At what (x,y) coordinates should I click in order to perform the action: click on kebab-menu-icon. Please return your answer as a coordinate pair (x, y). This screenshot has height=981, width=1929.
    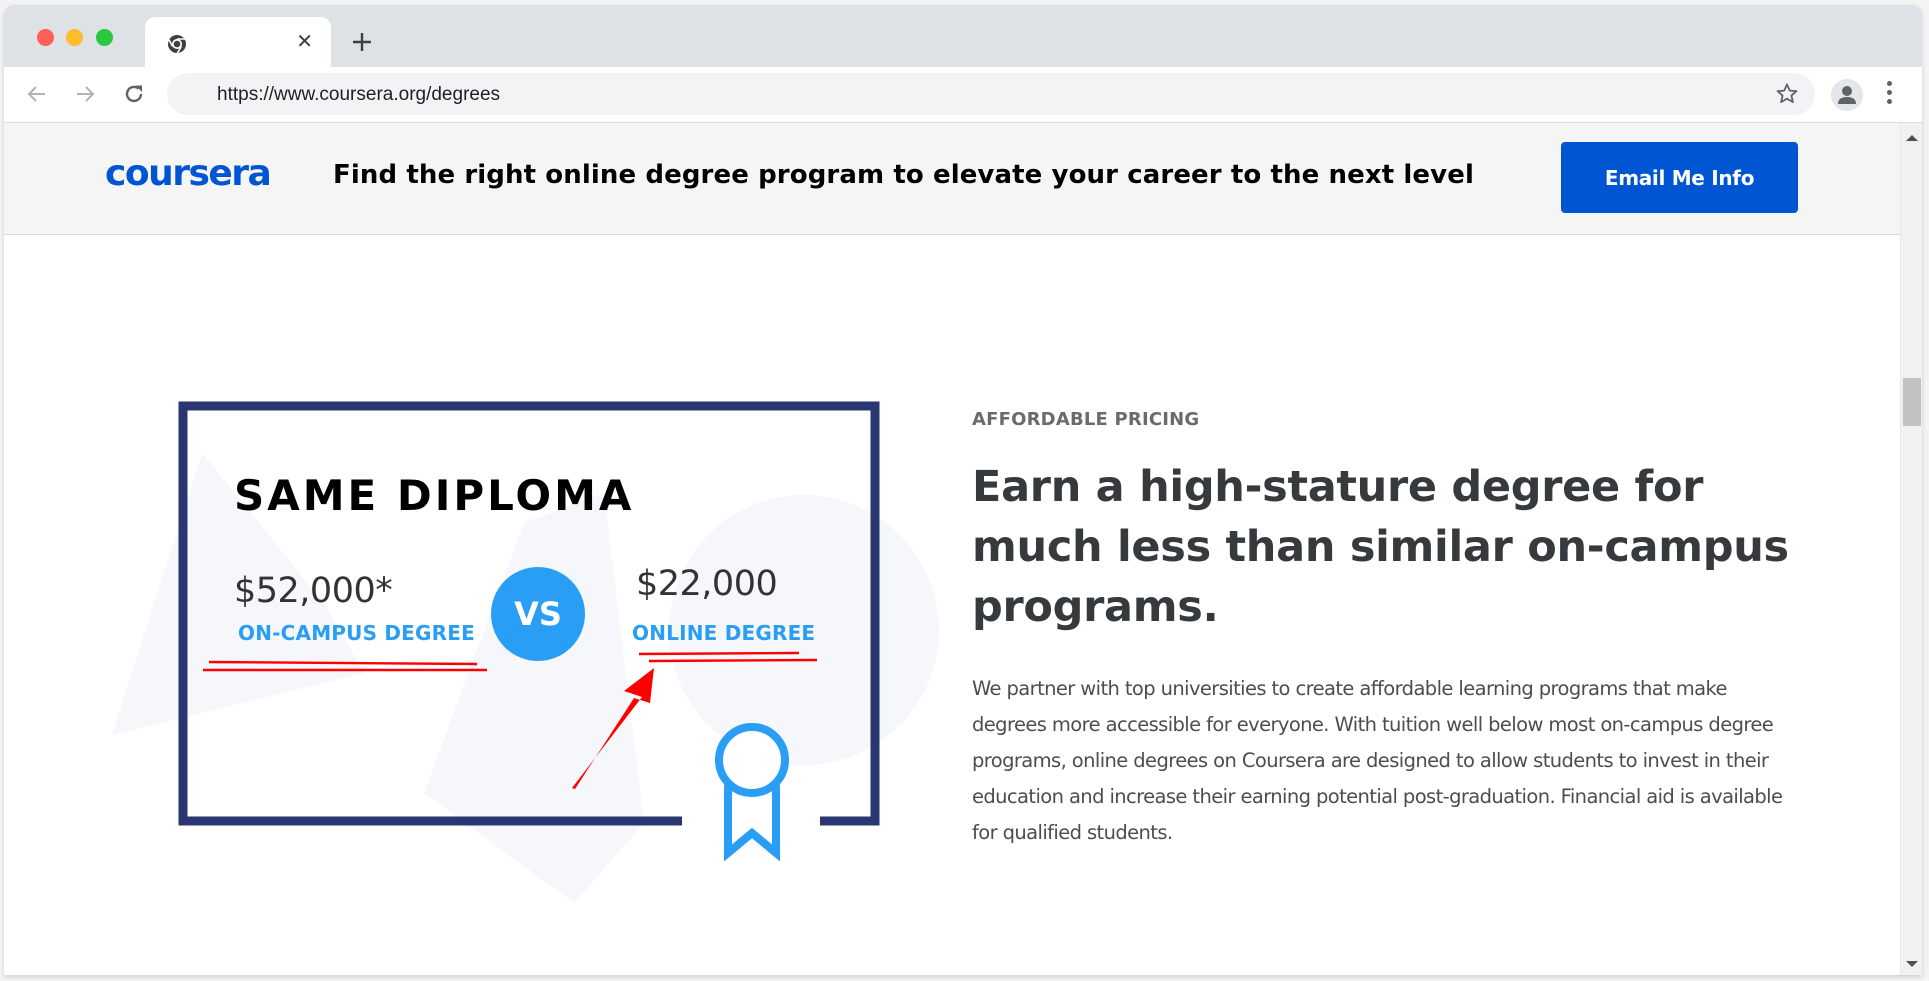
    Looking at the image, I should click on (1889, 95).